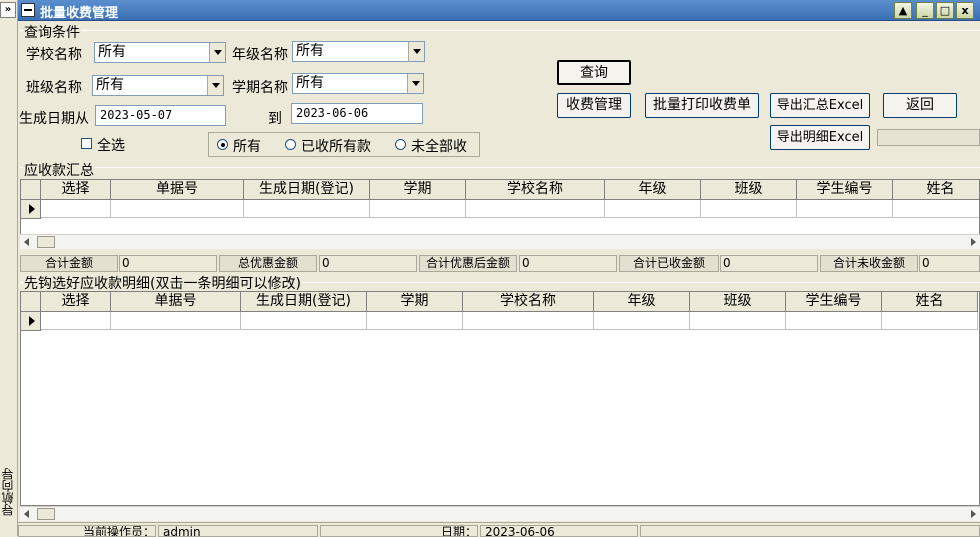  Describe the element at coordinates (834, 302) in the screenshot. I see `detail-col-student-no: 学生编号` at that location.